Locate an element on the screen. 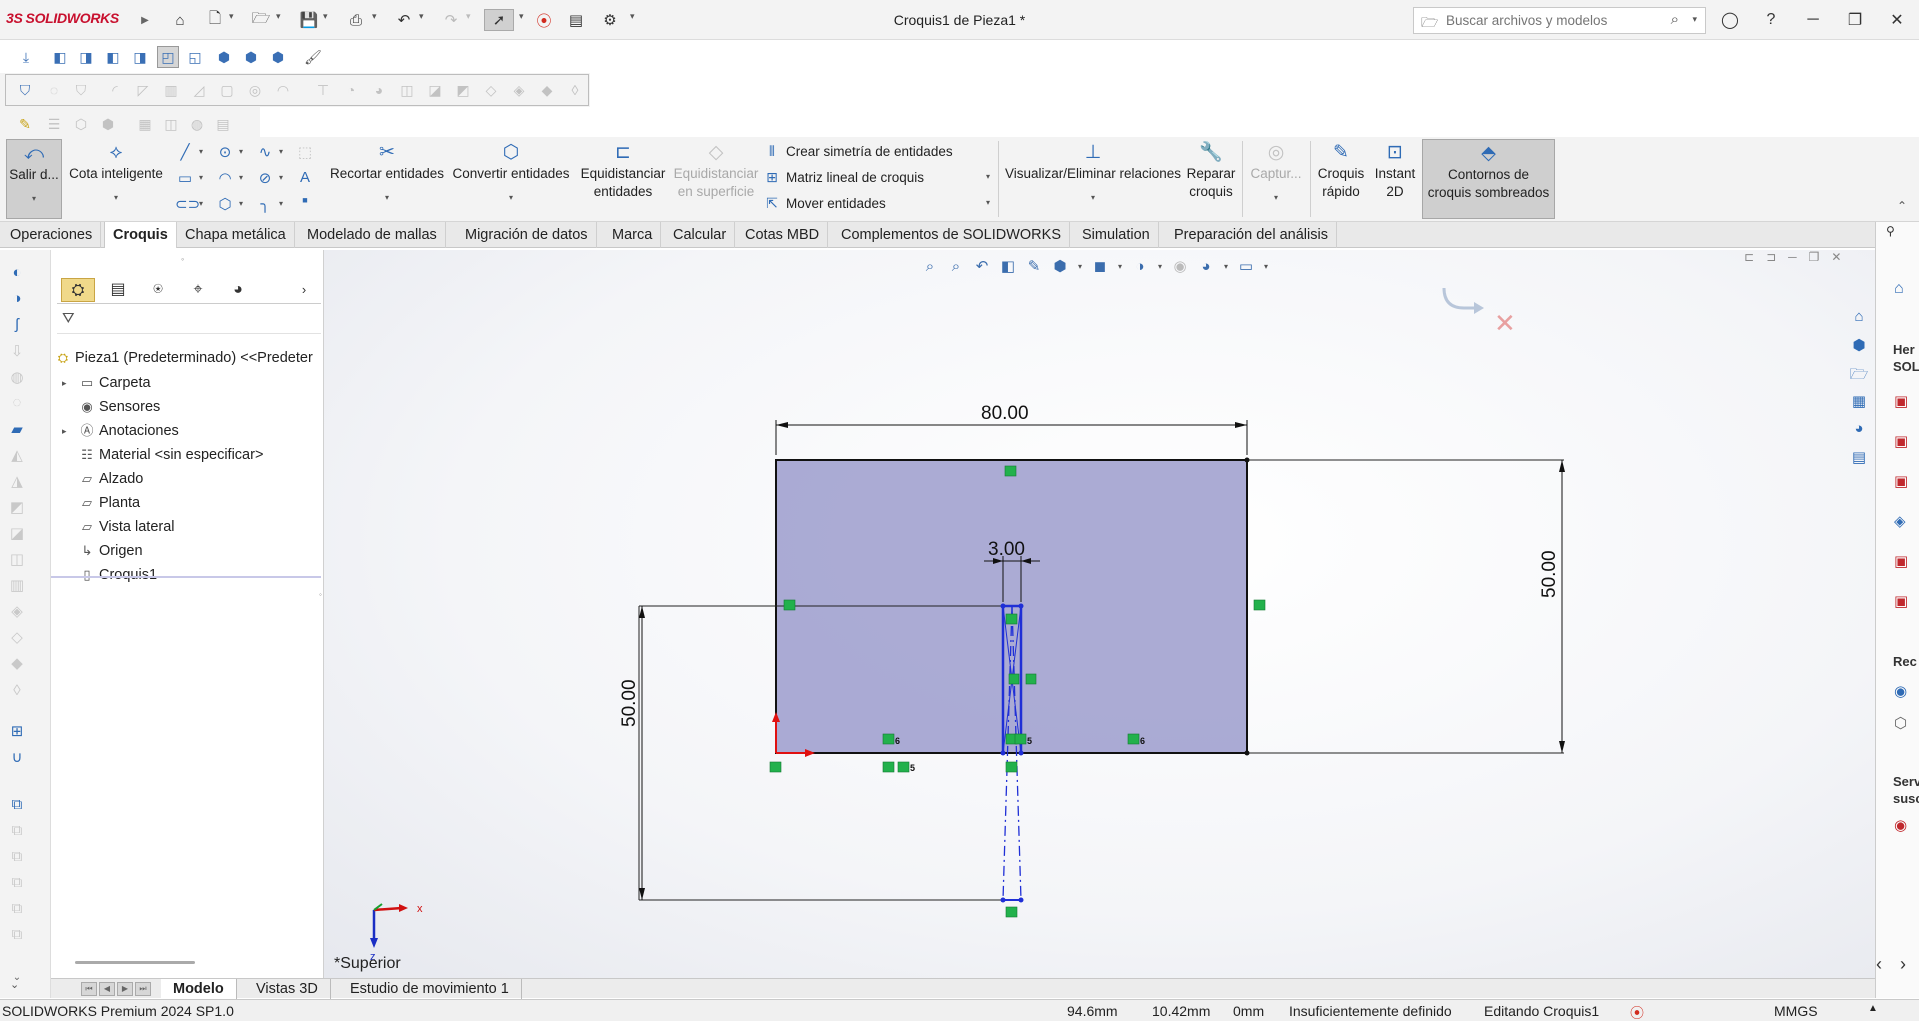  confirmation-corner: ✕ is located at coordinates (1479, 312).